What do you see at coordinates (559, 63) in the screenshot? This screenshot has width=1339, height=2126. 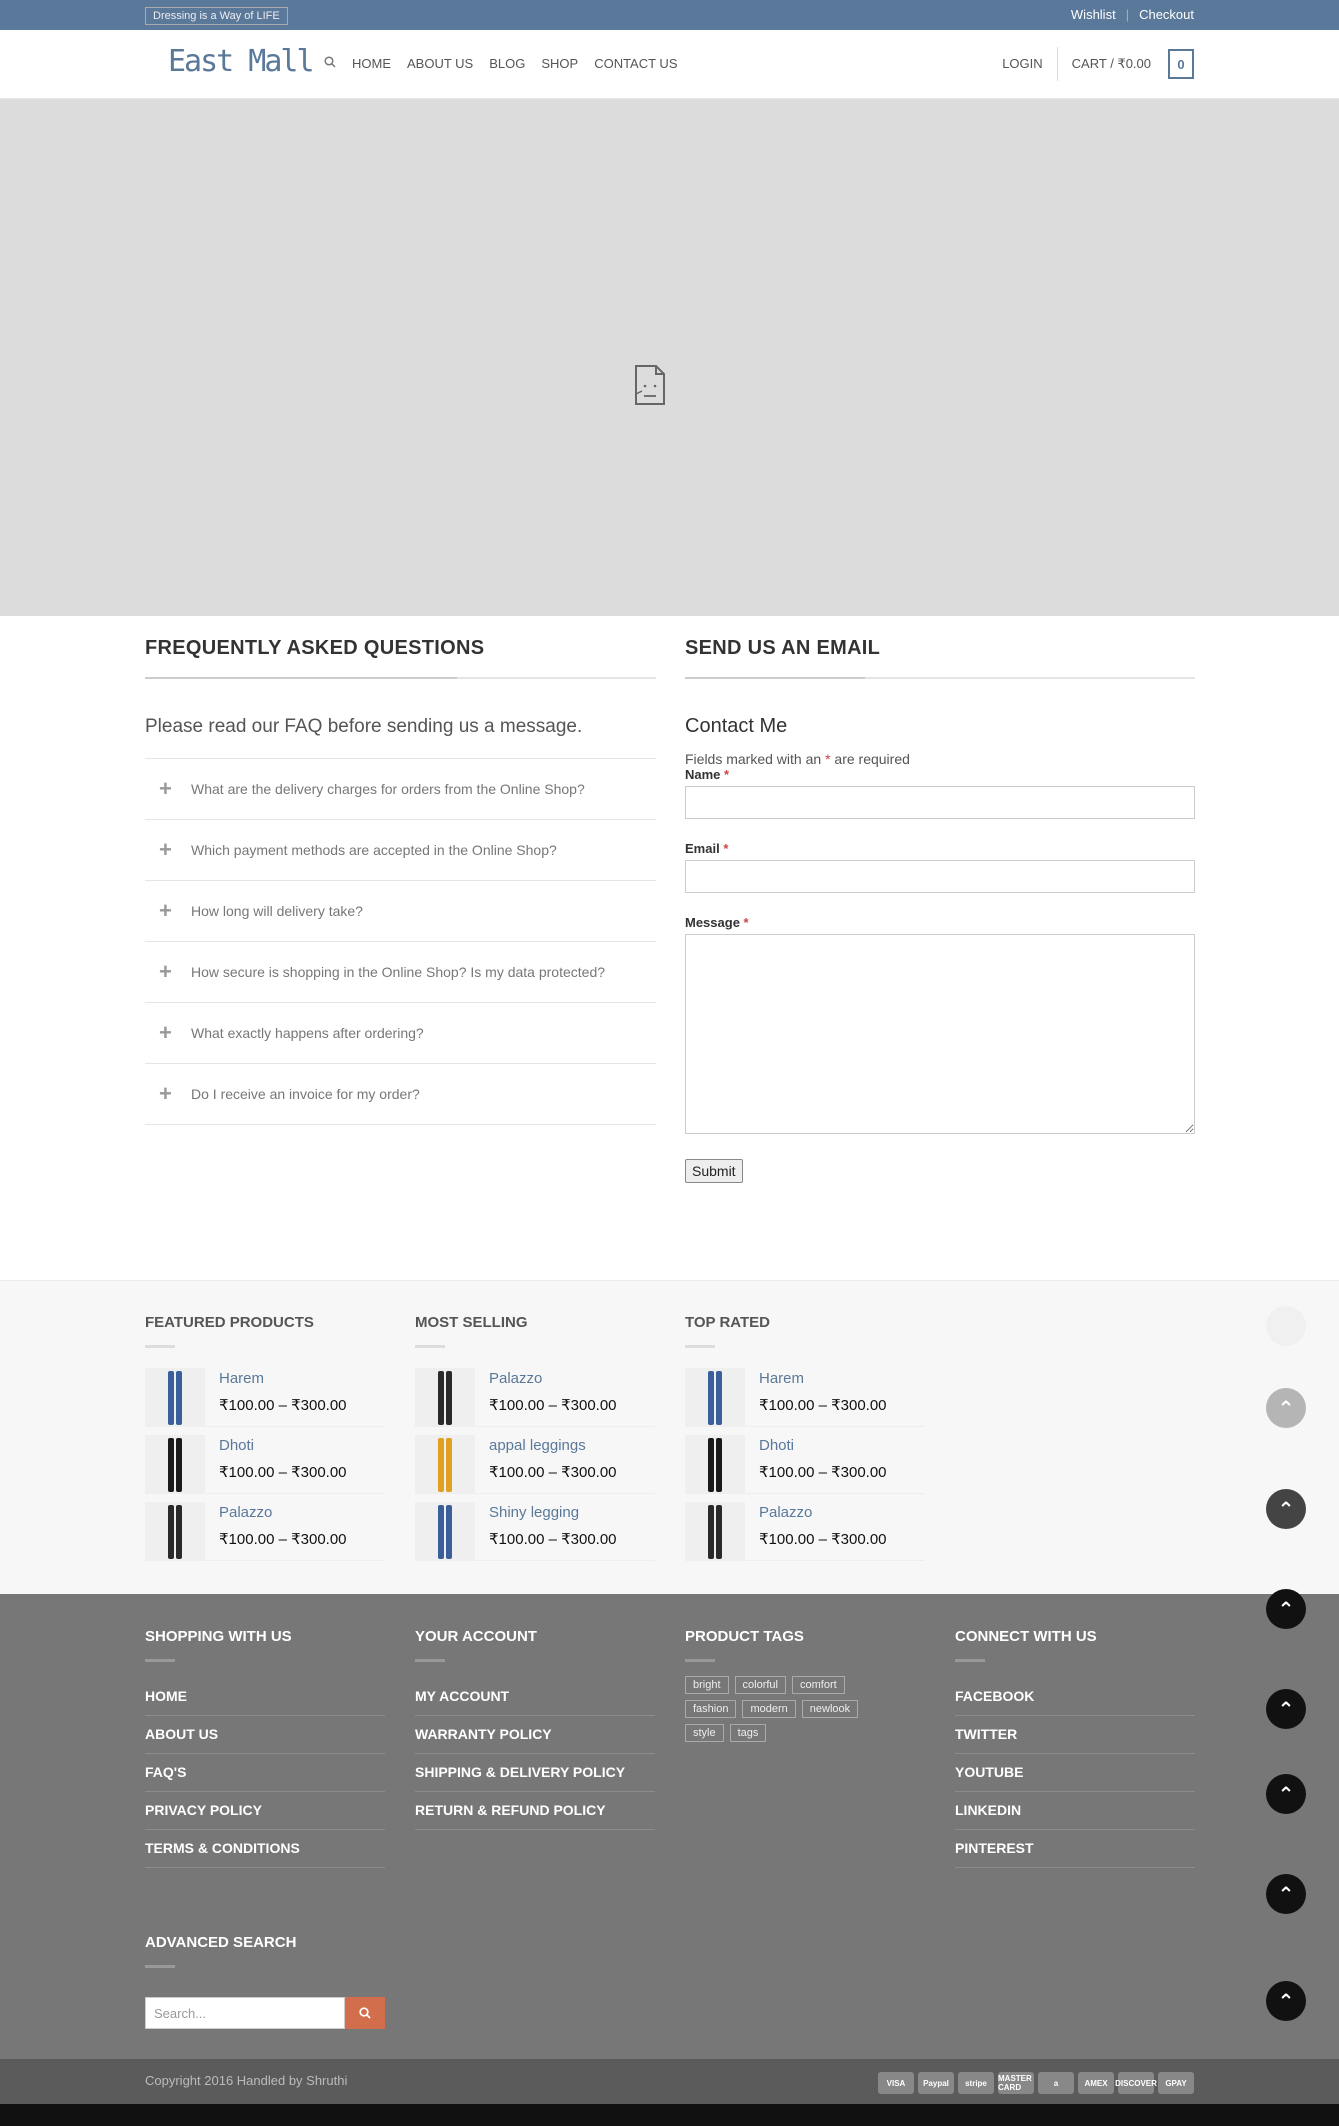 I see `nav-shop: SHOP` at bounding box center [559, 63].